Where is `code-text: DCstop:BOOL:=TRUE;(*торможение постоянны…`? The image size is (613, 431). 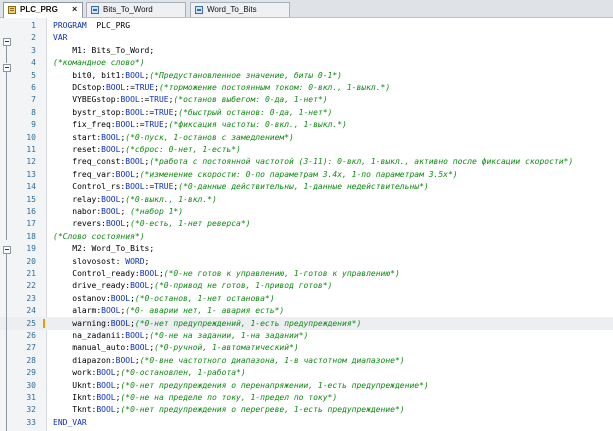
code-text: DCstop:BOOL:=TRUE;(*торможение постоянны… is located at coordinates (221, 87).